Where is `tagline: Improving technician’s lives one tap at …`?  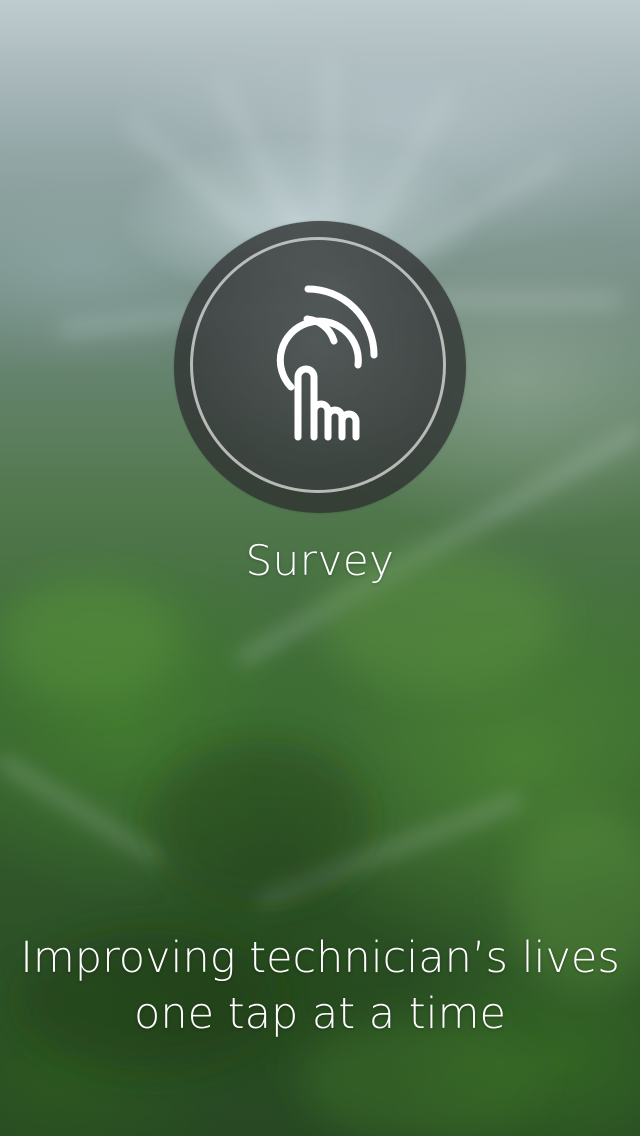
tagline: Improving technician’s lives one tap at … is located at coordinates (320, 986).